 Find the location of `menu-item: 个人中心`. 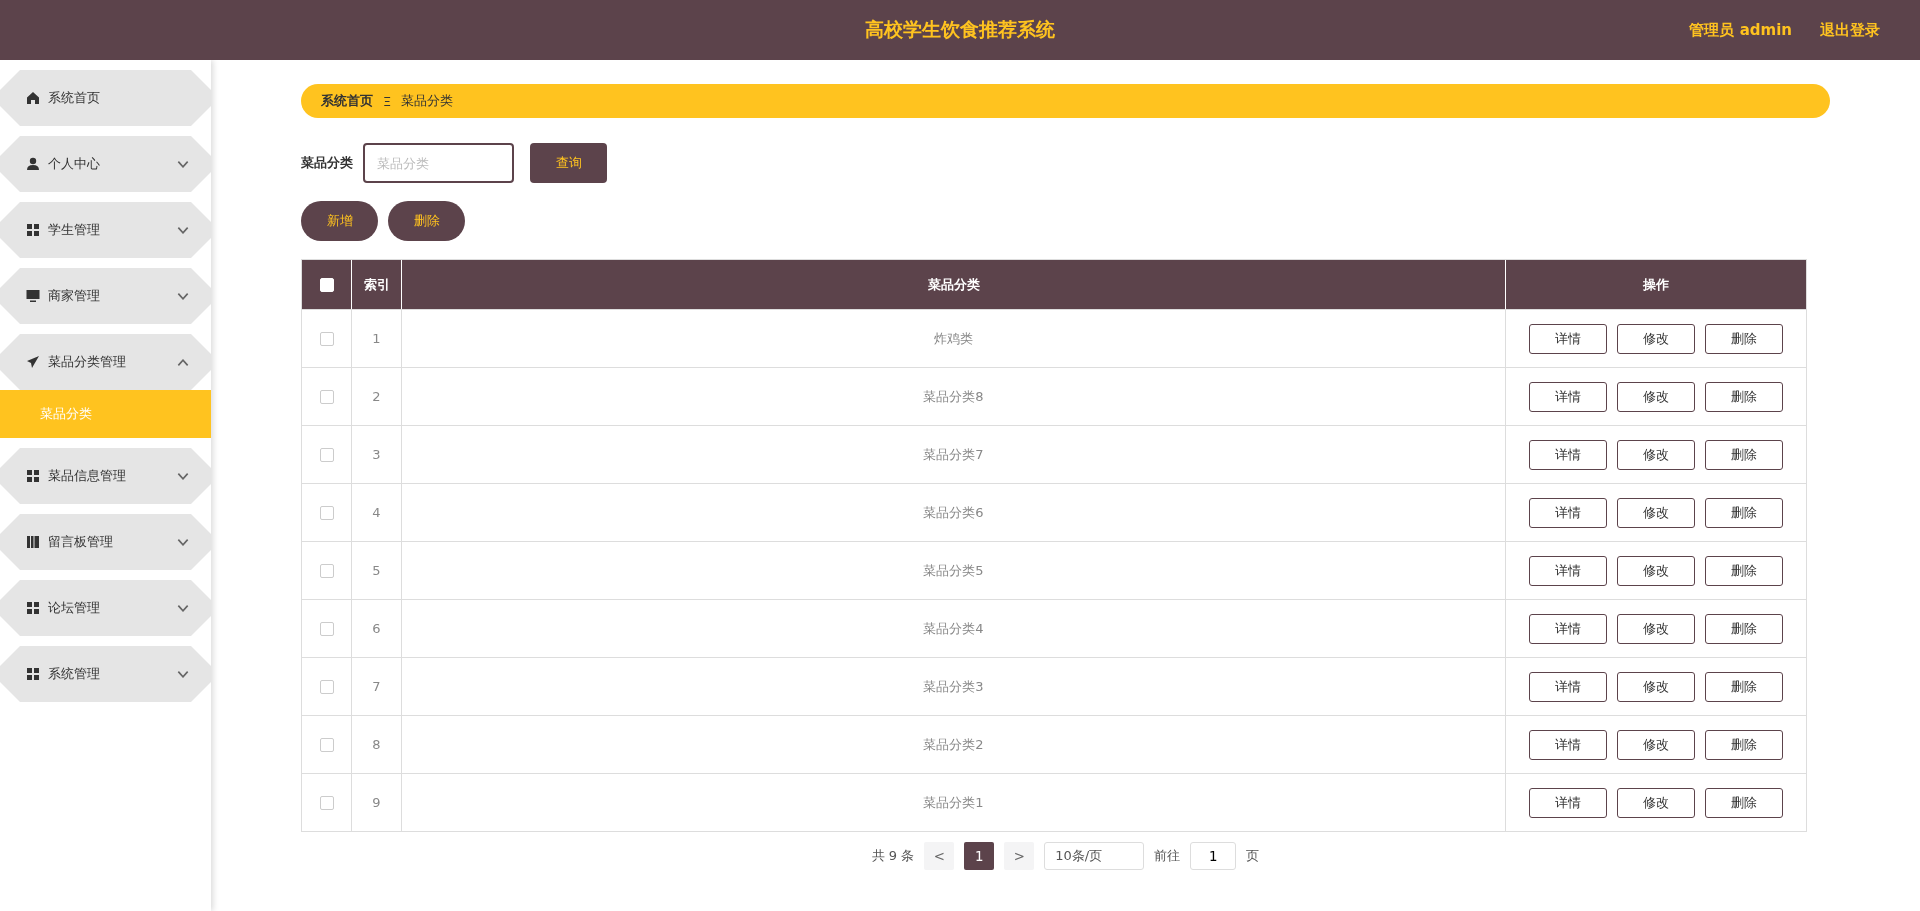

menu-item: 个人中心 is located at coordinates (105, 164).